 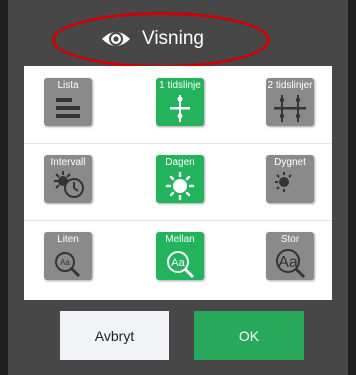 I want to click on option-dygnet-button: Dygnet, so click(x=290, y=179).